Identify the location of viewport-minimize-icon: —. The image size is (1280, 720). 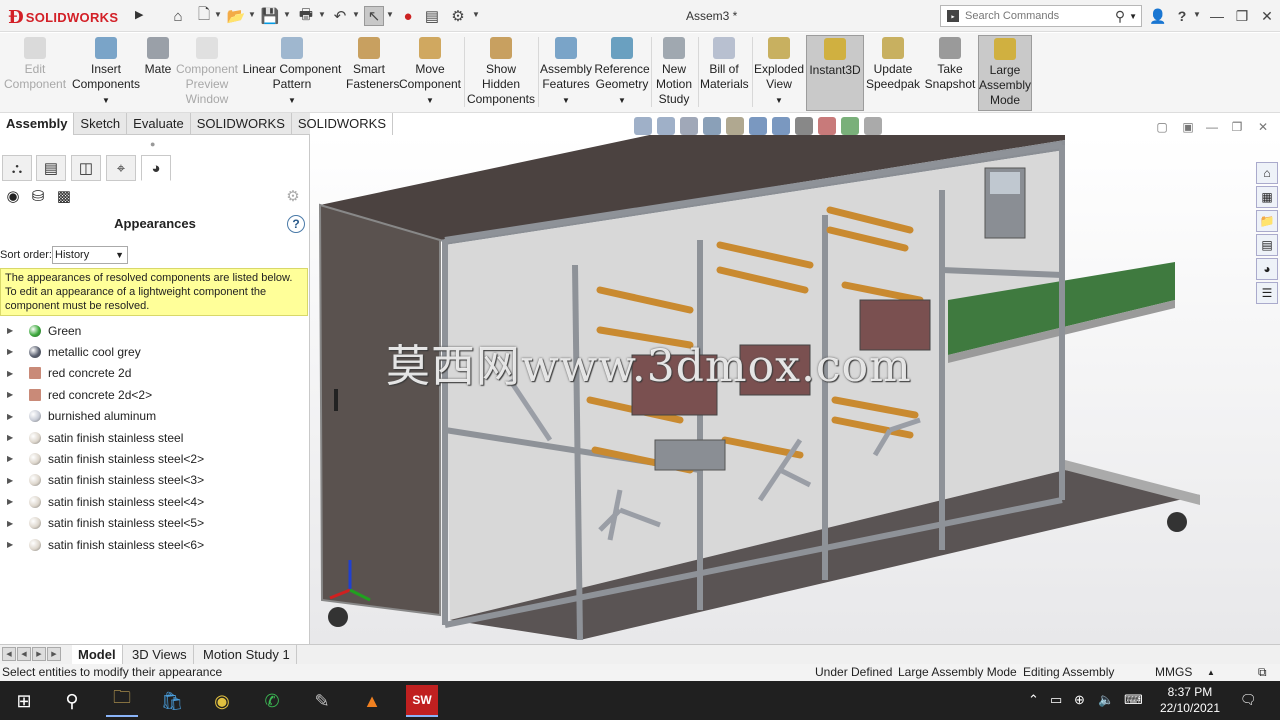
(1212, 127).